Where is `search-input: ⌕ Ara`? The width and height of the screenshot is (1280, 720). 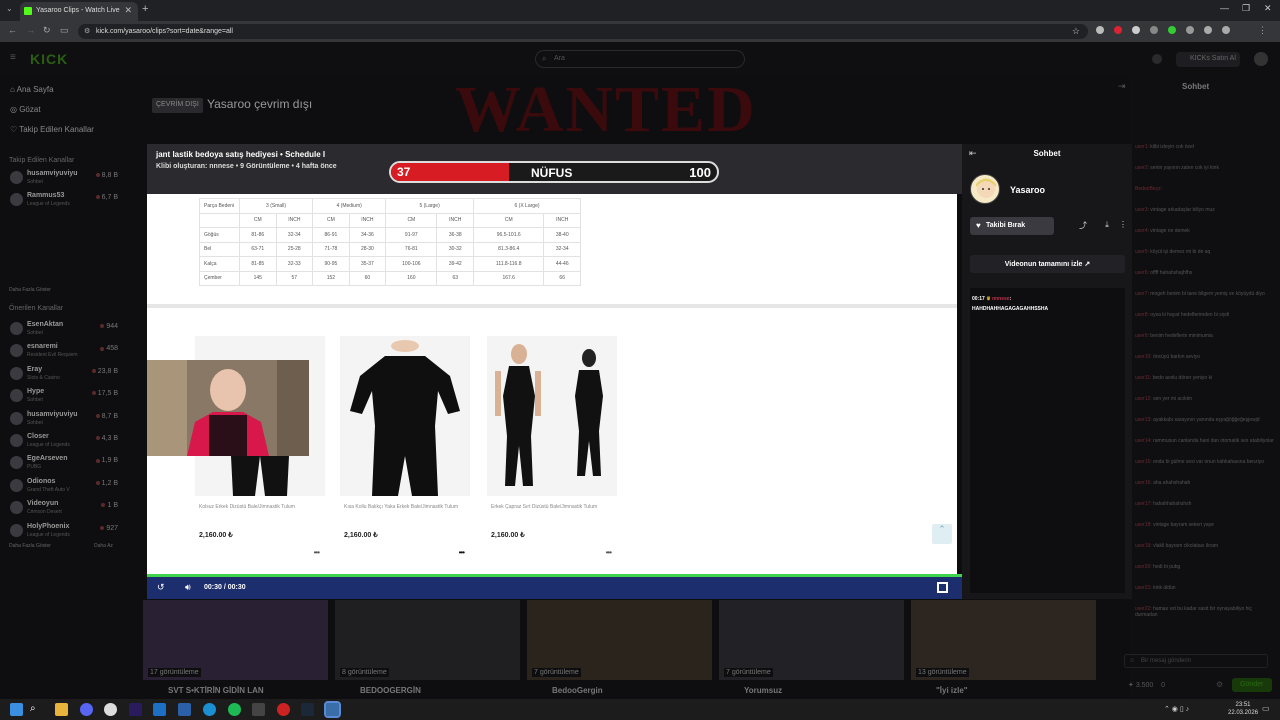 search-input: ⌕ Ara is located at coordinates (640, 59).